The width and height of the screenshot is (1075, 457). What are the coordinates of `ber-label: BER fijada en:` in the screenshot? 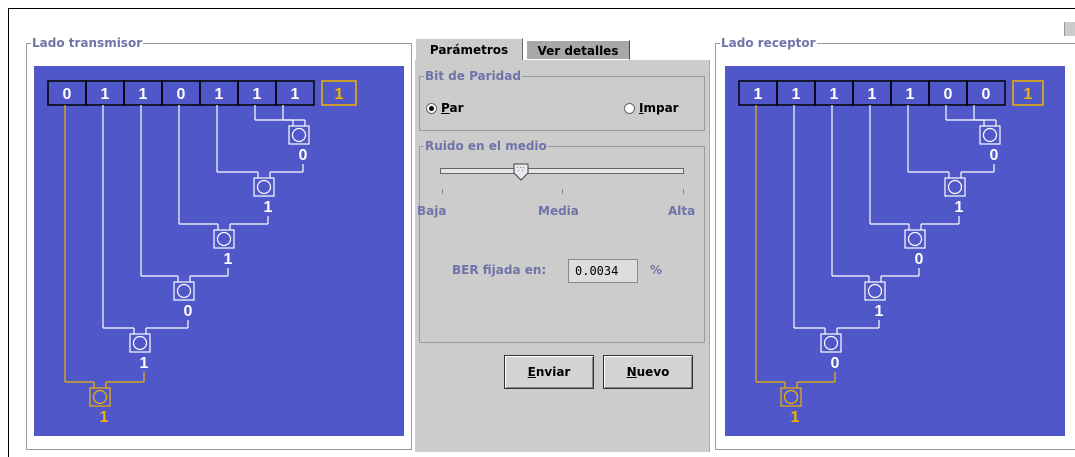 It's located at (499, 270).